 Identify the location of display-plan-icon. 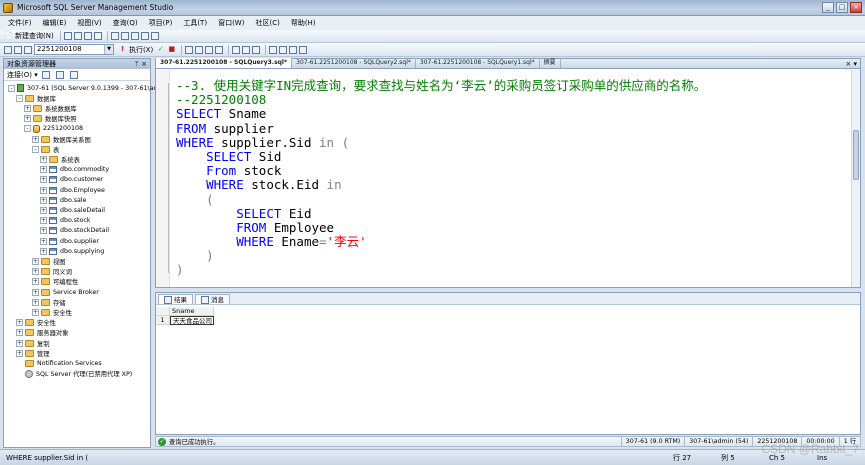
(189, 49).